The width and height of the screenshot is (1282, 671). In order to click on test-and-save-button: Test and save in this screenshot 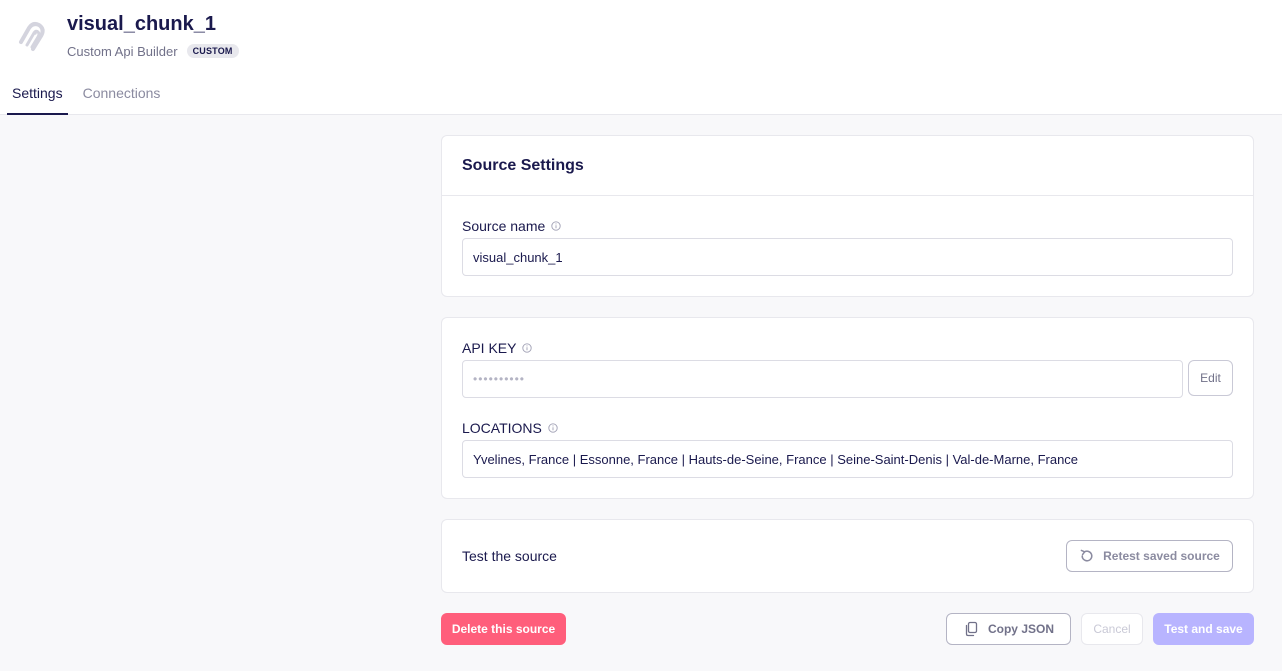, I will do `click(1203, 629)`.